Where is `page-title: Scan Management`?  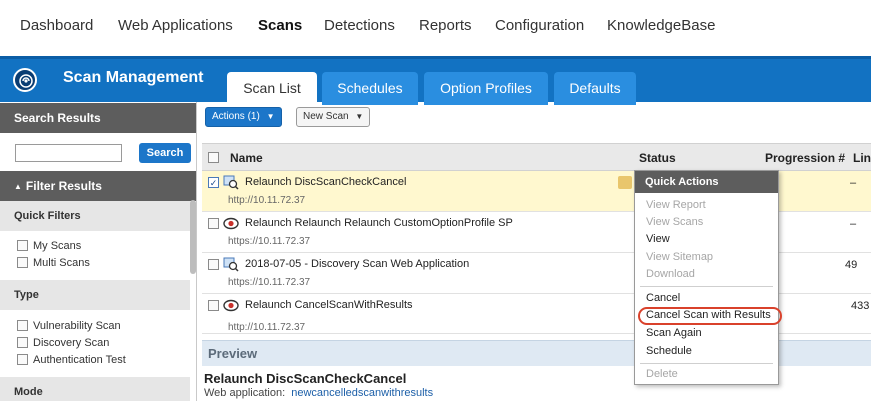 page-title: Scan Management is located at coordinates (133, 77).